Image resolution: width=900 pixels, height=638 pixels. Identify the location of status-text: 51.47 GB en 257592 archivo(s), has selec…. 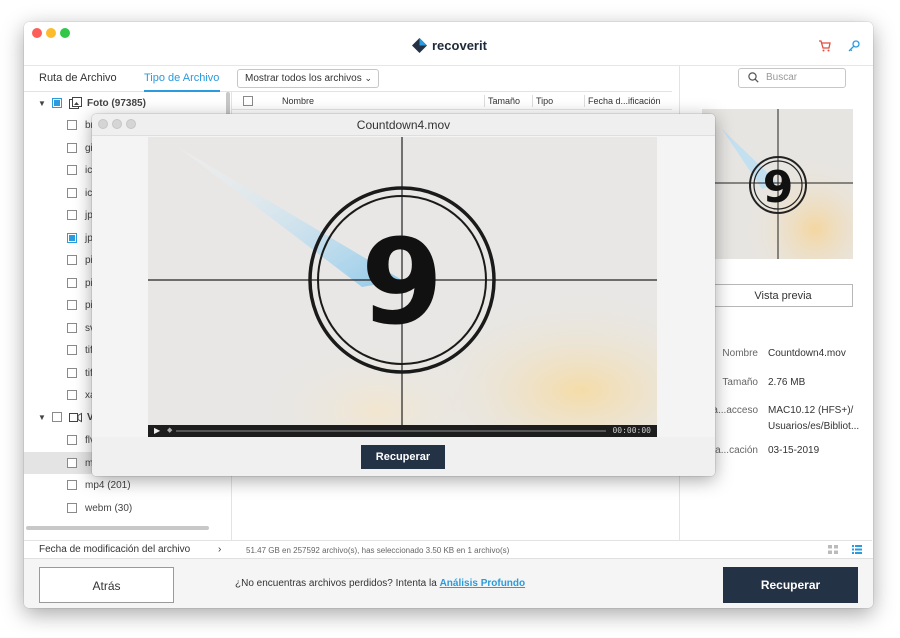
(378, 550).